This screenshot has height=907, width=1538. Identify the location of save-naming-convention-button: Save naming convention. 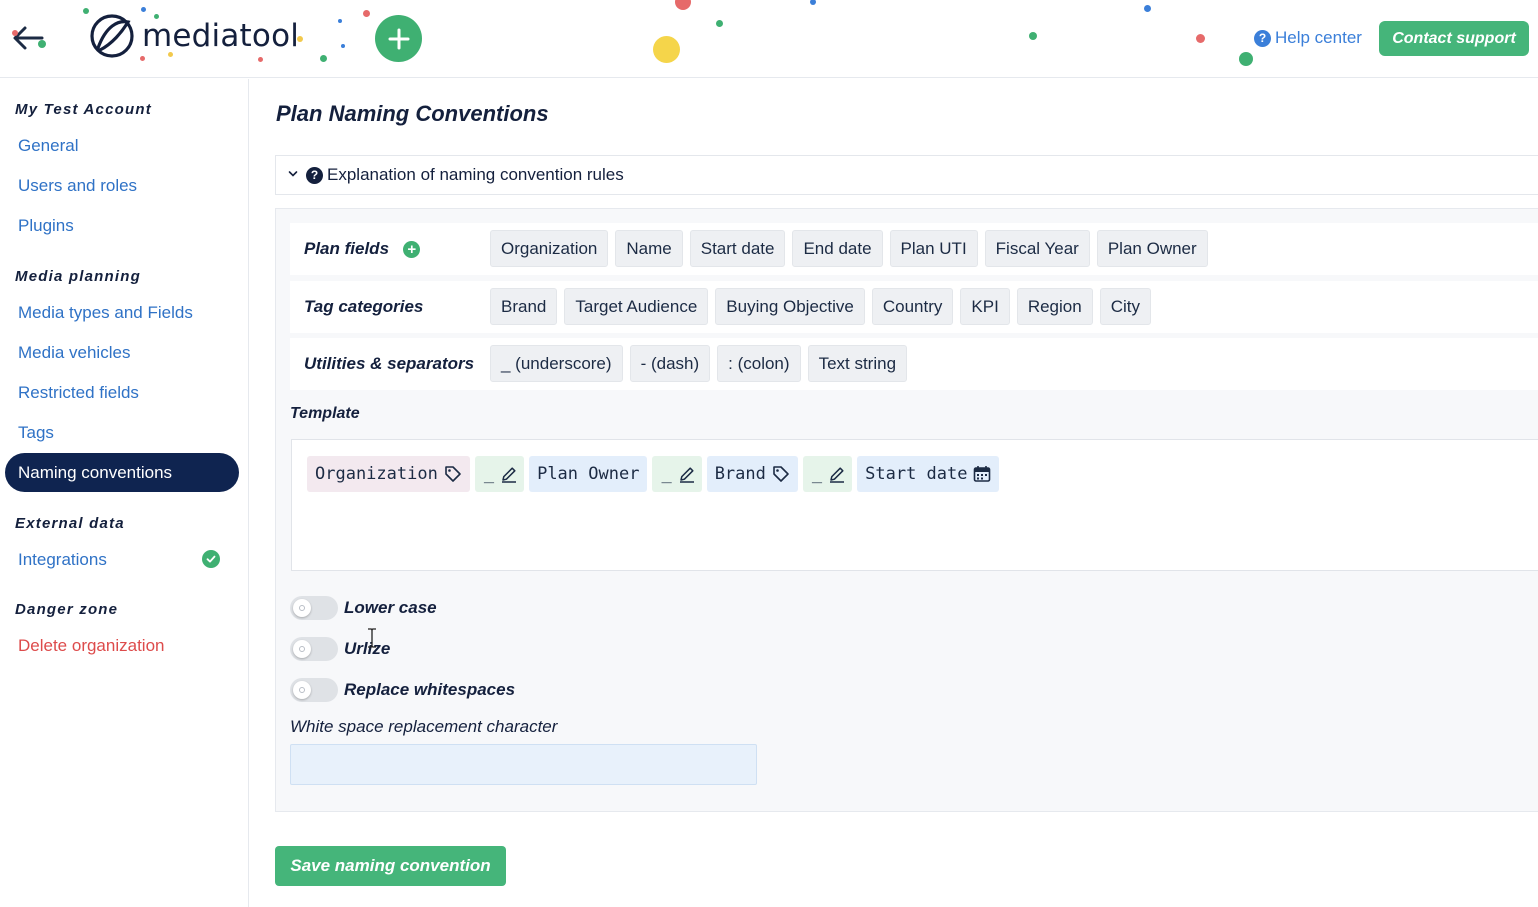
(390, 866).